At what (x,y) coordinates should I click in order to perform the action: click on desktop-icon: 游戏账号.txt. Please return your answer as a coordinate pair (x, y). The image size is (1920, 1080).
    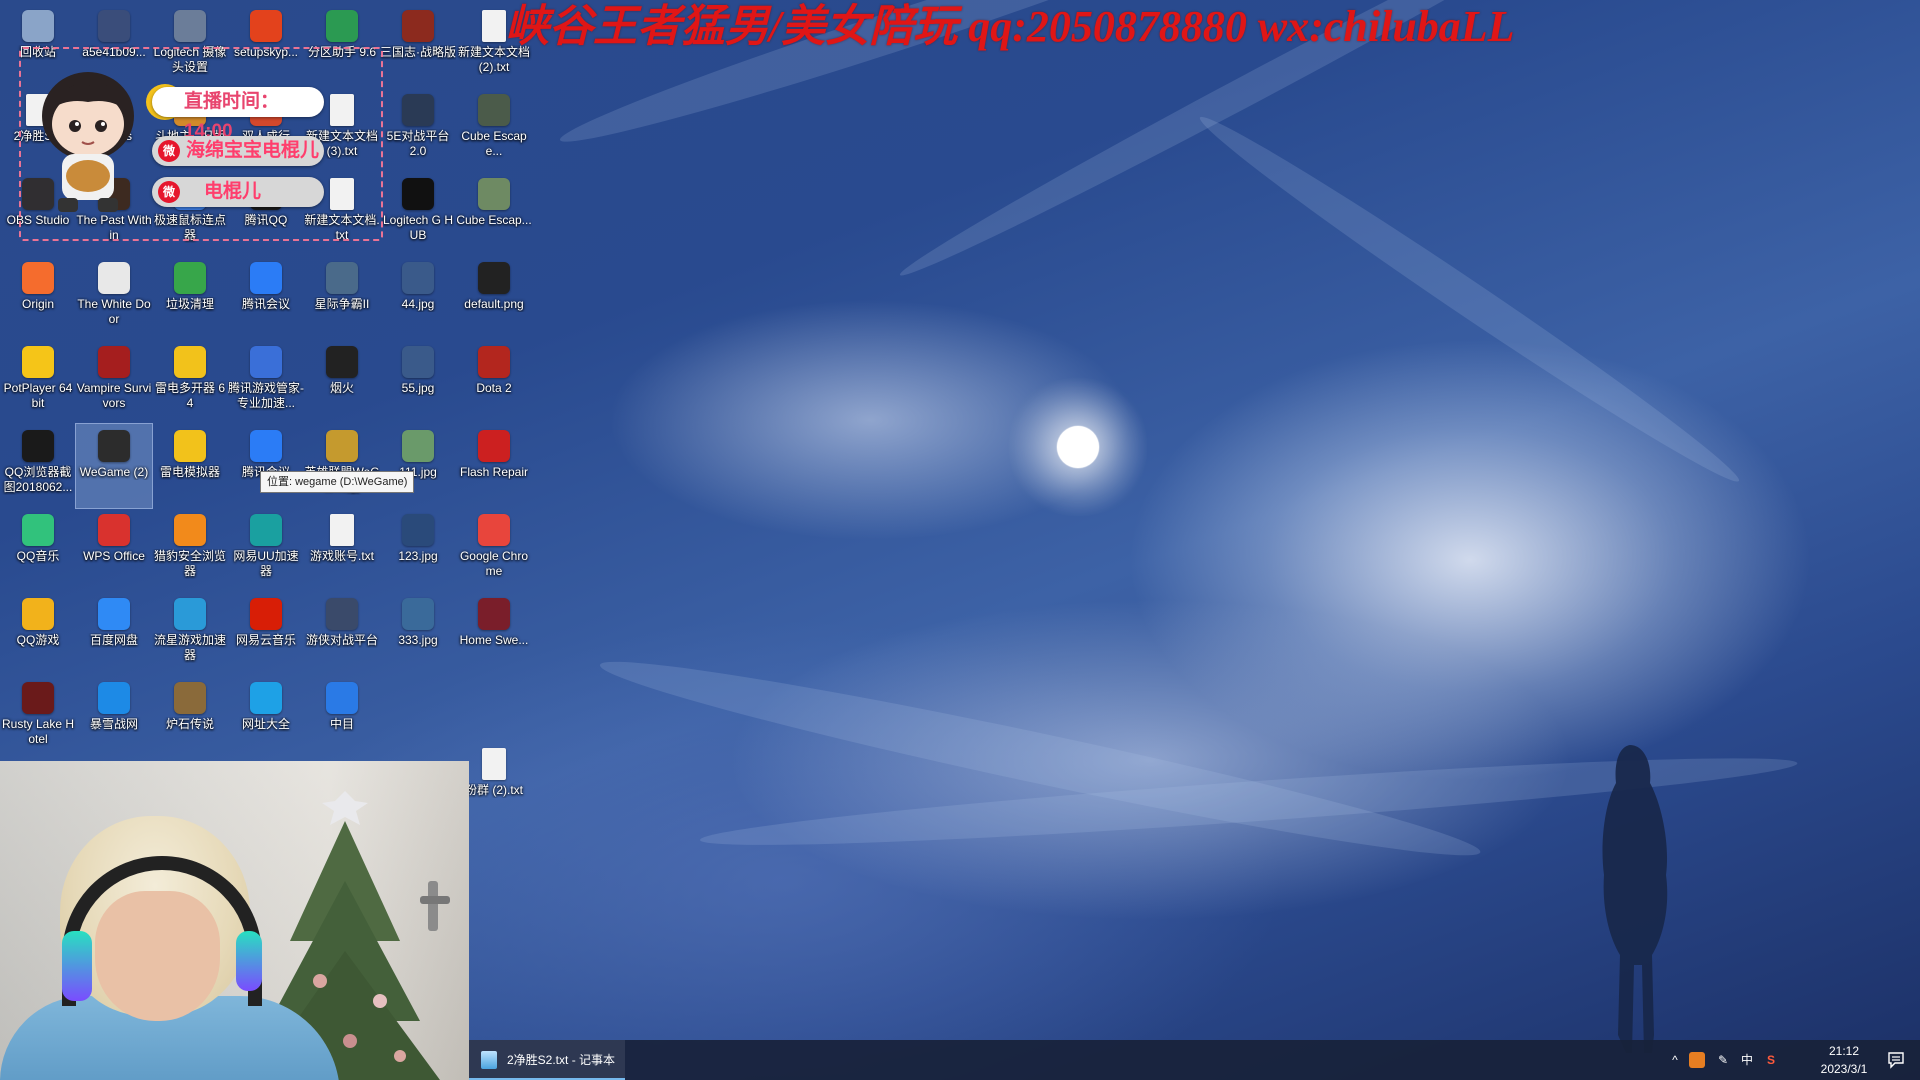
    Looking at the image, I should click on (342, 550).